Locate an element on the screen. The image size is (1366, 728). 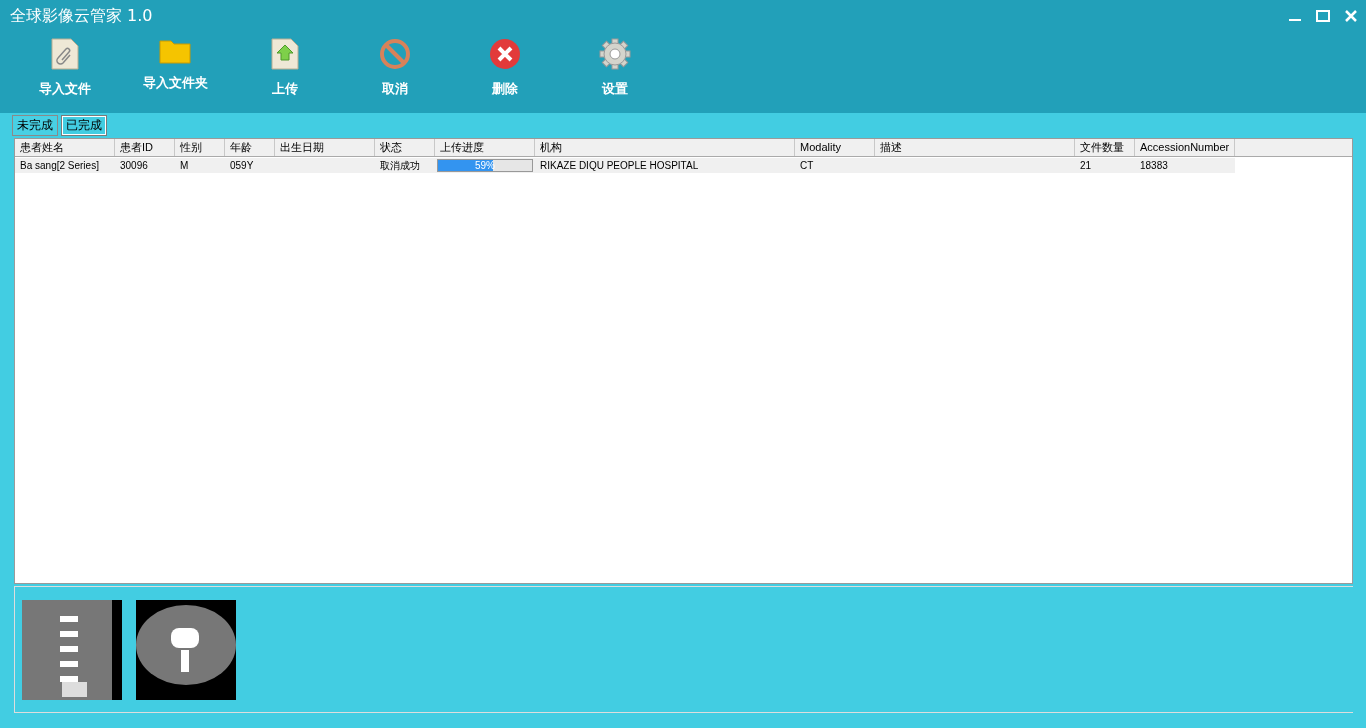
table-cell: 21 is located at coordinates (1086, 165).